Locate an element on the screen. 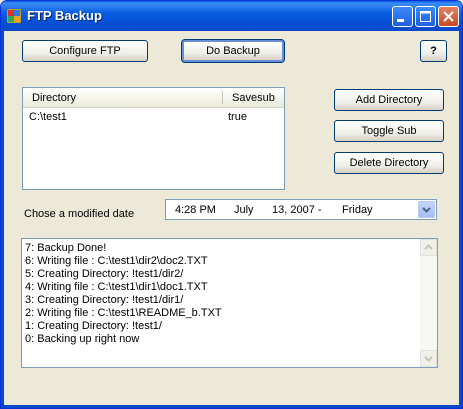 This screenshot has width=463, height=409. delete-directory-label: Delete Directory is located at coordinates (389, 163).